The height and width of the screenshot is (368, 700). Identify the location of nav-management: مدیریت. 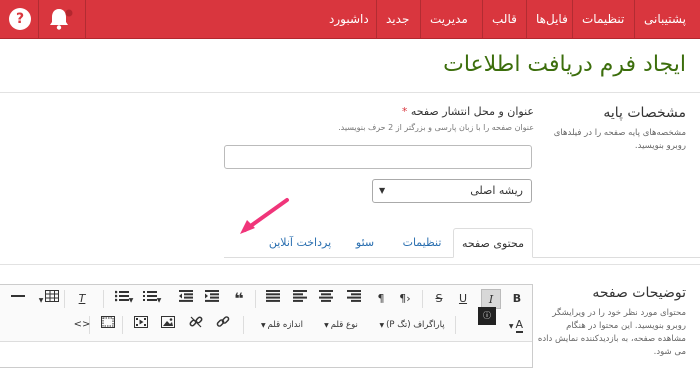
(451, 19).